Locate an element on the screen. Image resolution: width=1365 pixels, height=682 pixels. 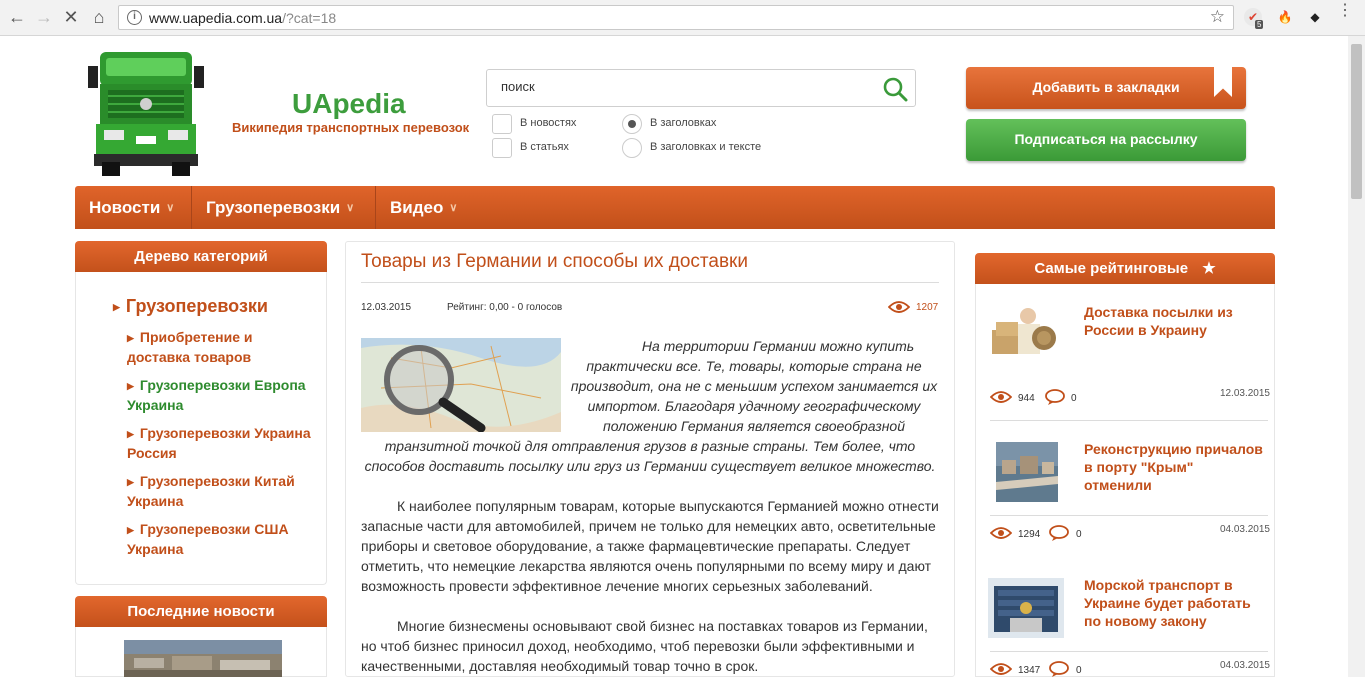
extension-flame-icon: 🔥 is located at coordinates (1285, 17).